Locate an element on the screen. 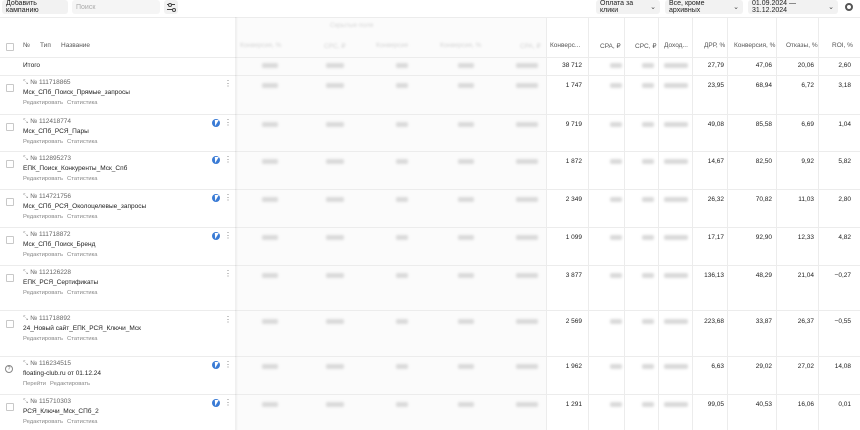 Image resolution: width=860 pixels, height=430 pixels. add-campaign-button: Добавить кампанию is located at coordinates (35, 7).